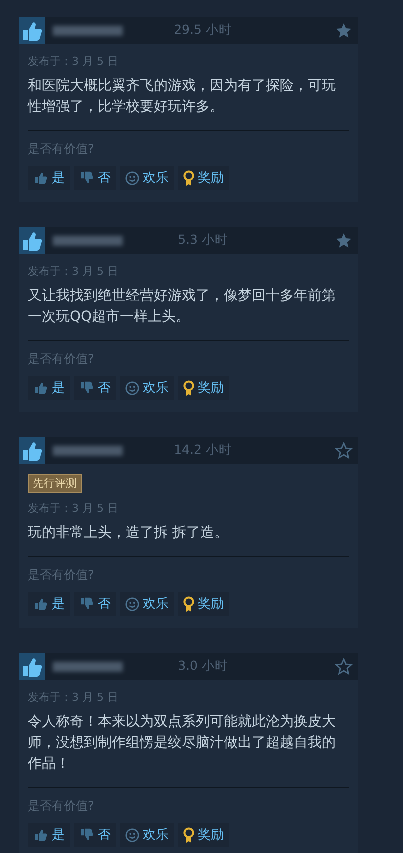  What do you see at coordinates (182, 307) in the screenshot?
I see `review-text: 又让我找到绝世经营好游戏了，像梦回十多年前第一次玩QQ超市一样上头。` at bounding box center [182, 307].